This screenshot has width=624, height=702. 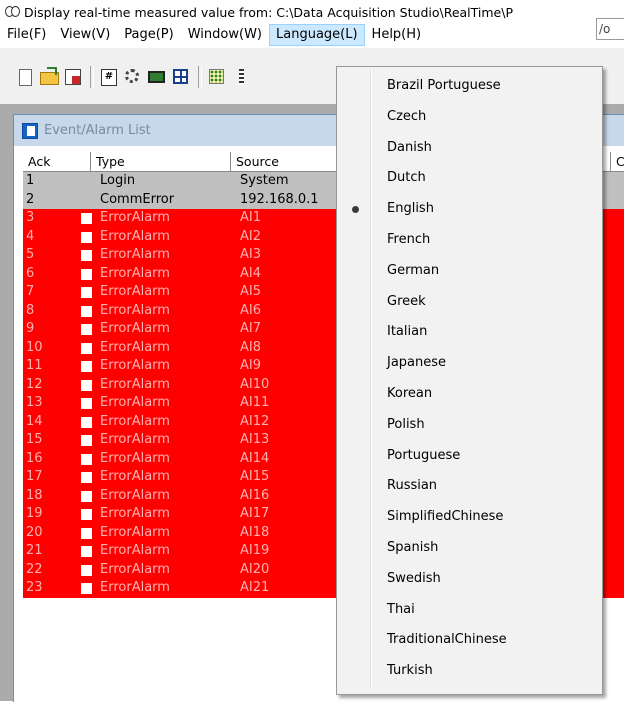 What do you see at coordinates (217, 77) in the screenshot?
I see `dot-matrix-icon` at bounding box center [217, 77].